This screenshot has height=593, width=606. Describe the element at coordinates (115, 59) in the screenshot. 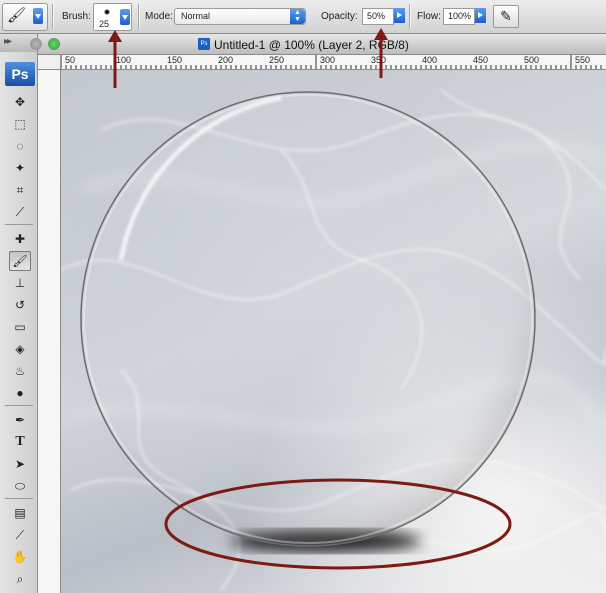

I see `annotation-arrow-brush` at that location.